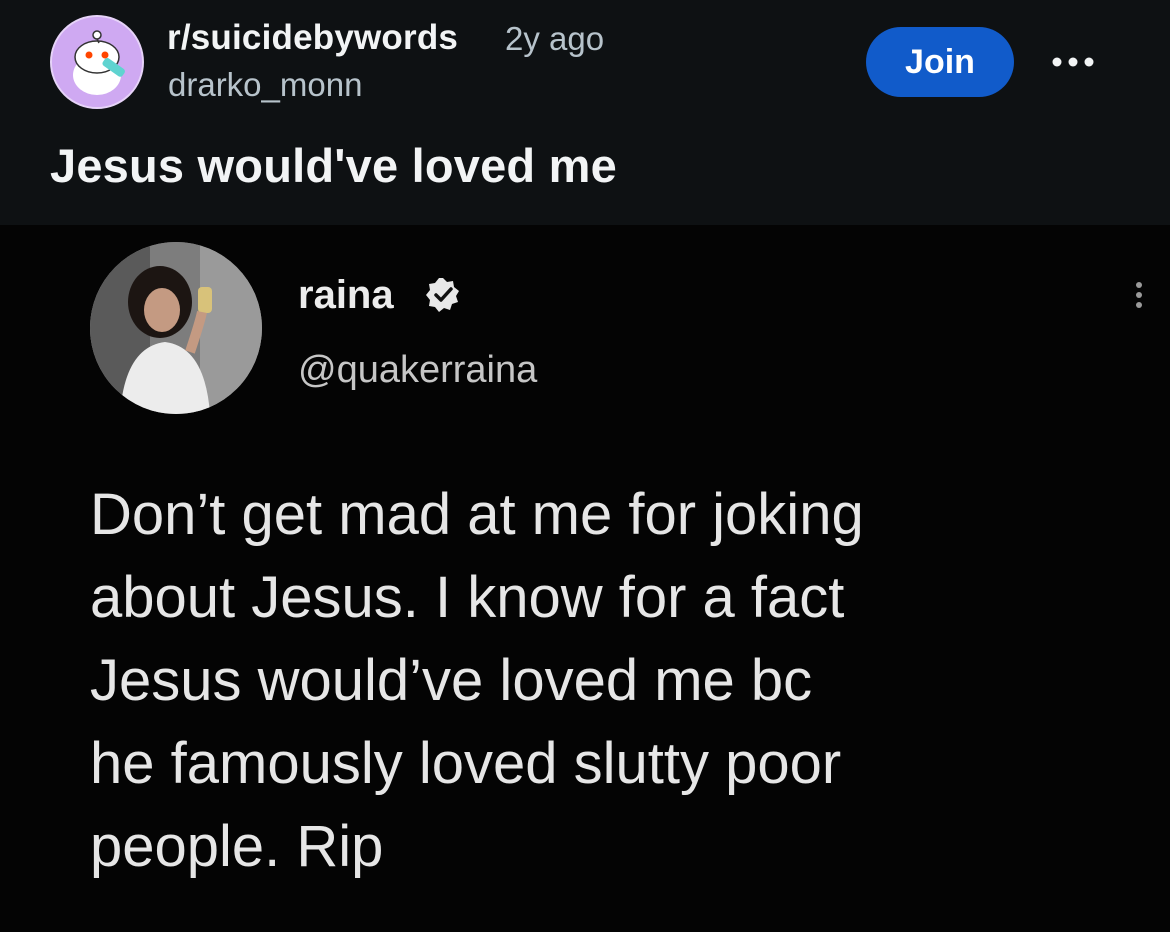  Describe the element at coordinates (333, 165) in the screenshot. I see `post-title: Jesus would've loved me` at that location.